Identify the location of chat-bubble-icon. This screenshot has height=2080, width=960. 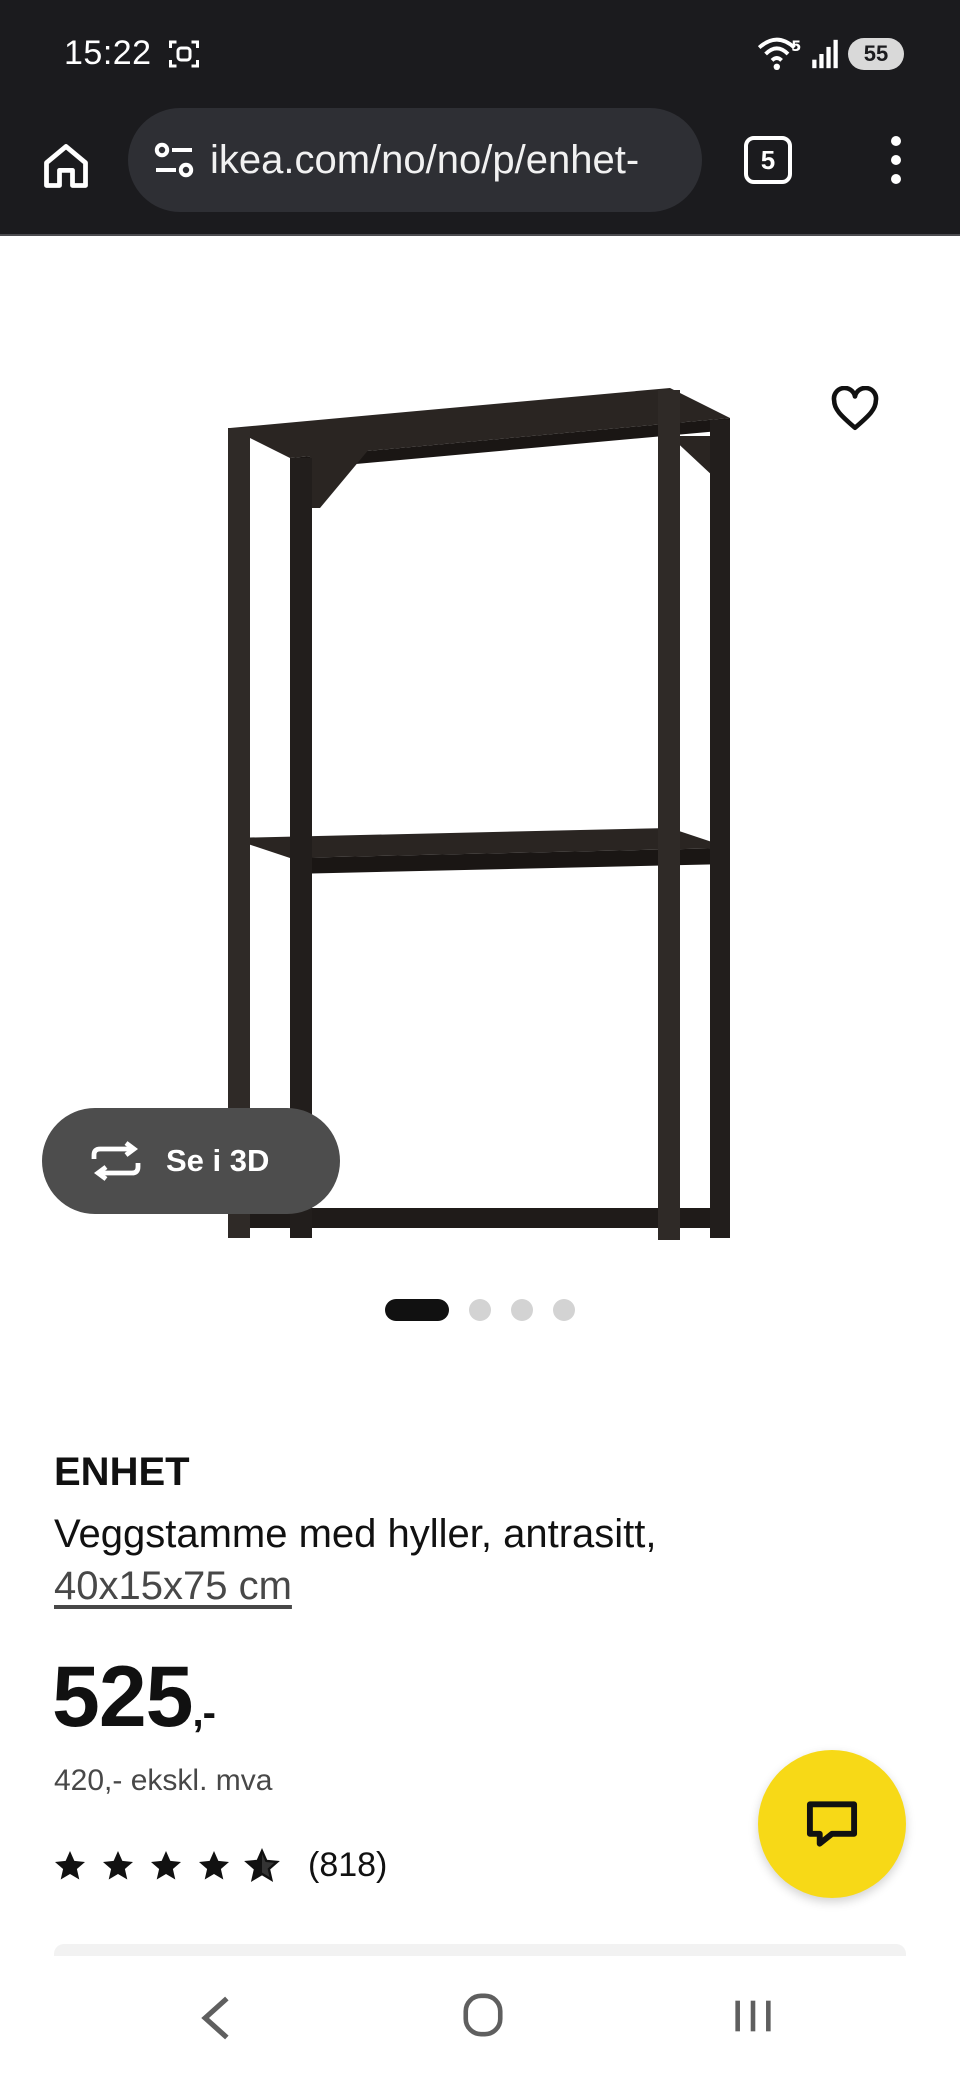
(832, 1824).